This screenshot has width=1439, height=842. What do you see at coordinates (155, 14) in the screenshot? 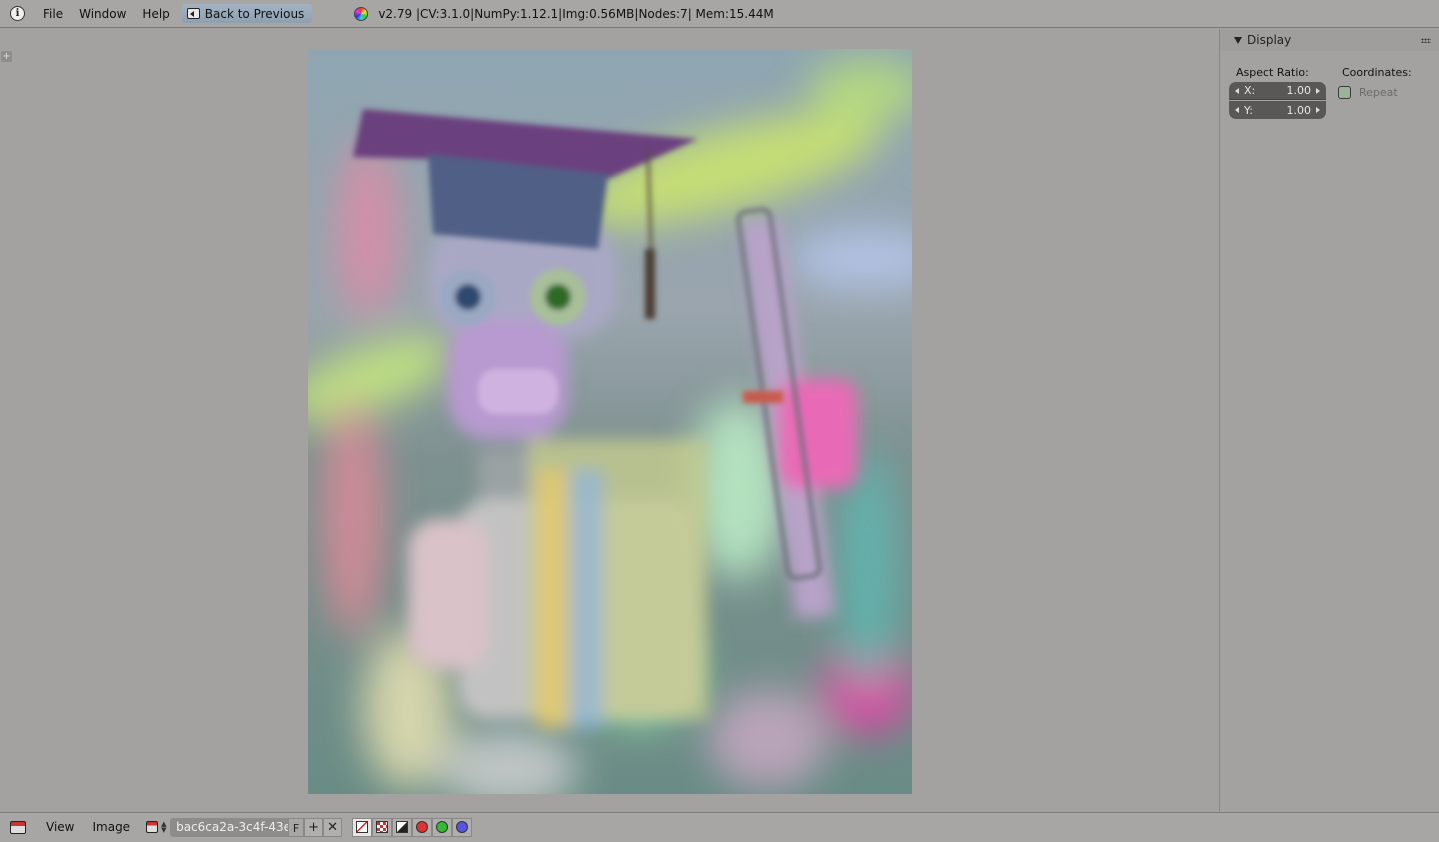
I see `menu-help: Help` at bounding box center [155, 14].